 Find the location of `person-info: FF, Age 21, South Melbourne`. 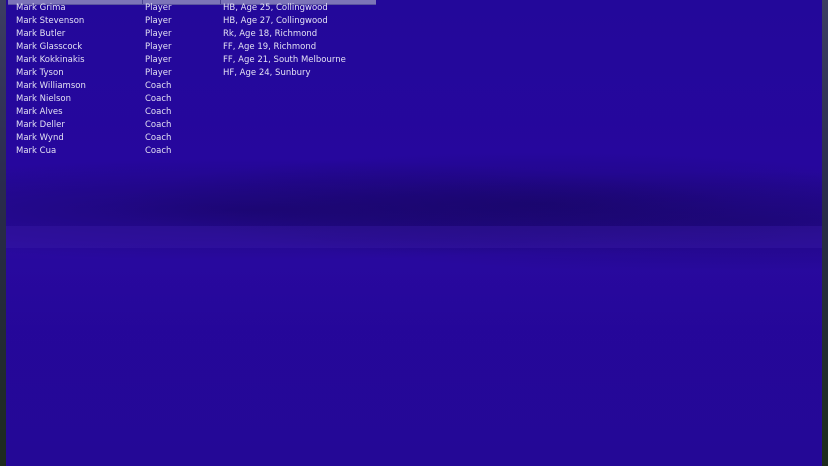

person-info: FF, Age 21, South Melbourne is located at coordinates (284, 60).